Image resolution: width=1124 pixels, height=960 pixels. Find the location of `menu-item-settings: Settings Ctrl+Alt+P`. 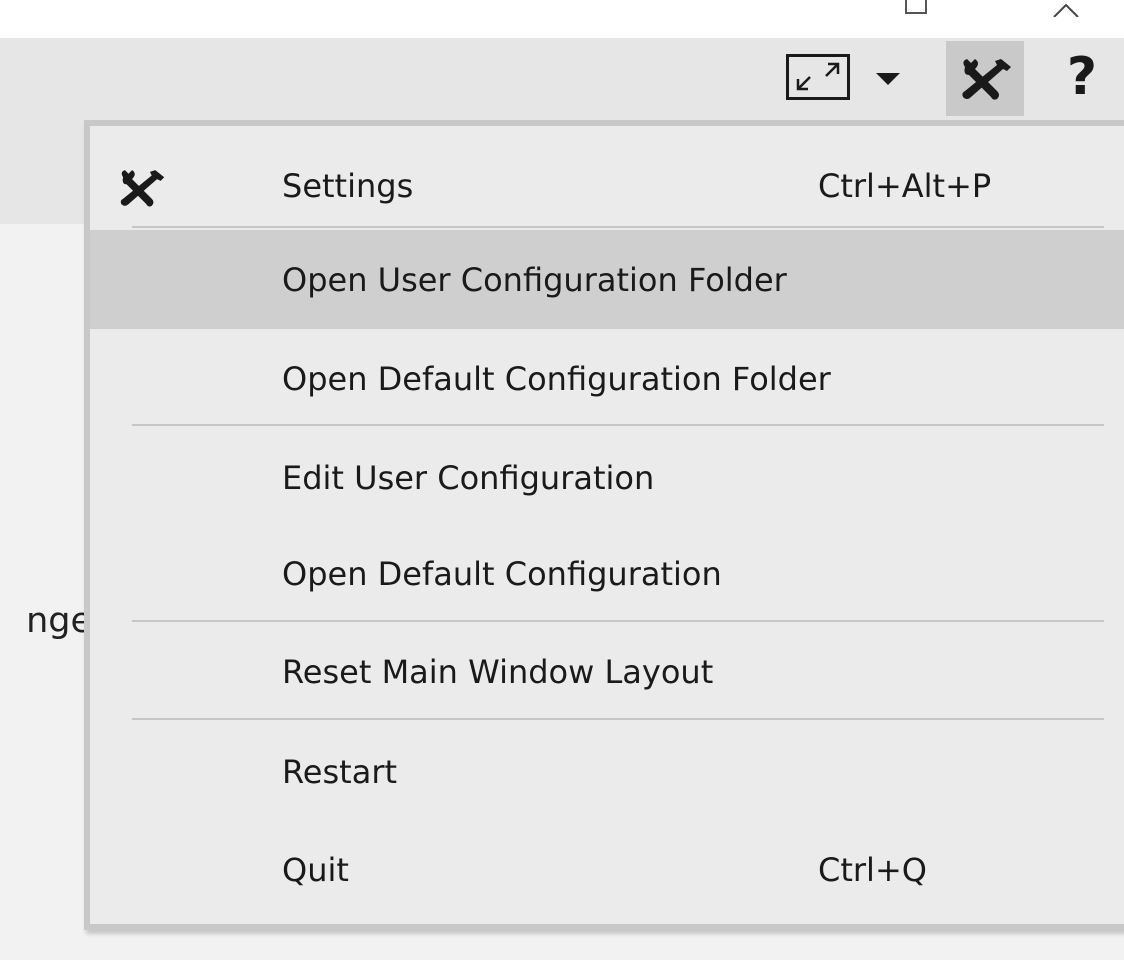

menu-item-settings: Settings Ctrl+Alt+P is located at coordinates (607, 181).